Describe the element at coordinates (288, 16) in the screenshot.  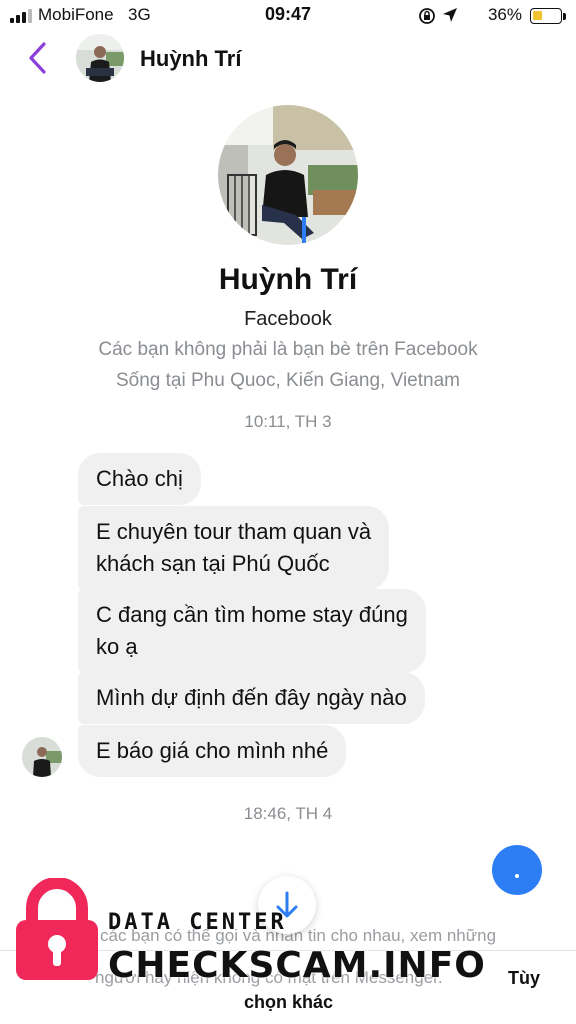
I see `status-bar: MobiFone 3G 09:47 36%` at that location.